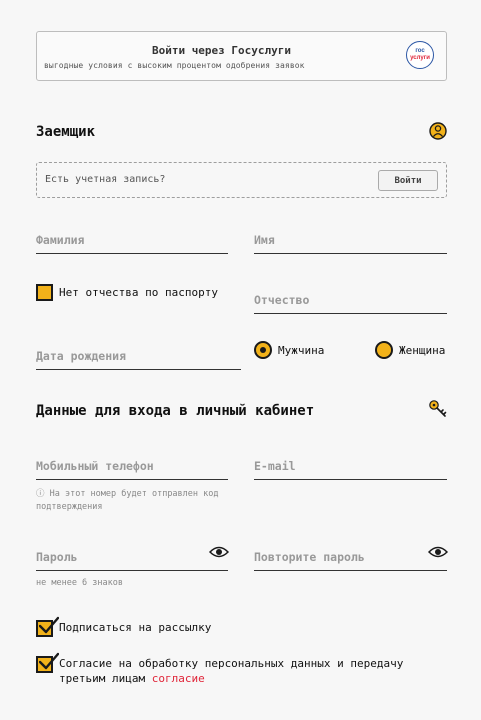 Image resolution: width=481 pixels, height=720 pixels. What do you see at coordinates (438, 552) in the screenshot?
I see `show-repeat-password-eye-icon` at bounding box center [438, 552].